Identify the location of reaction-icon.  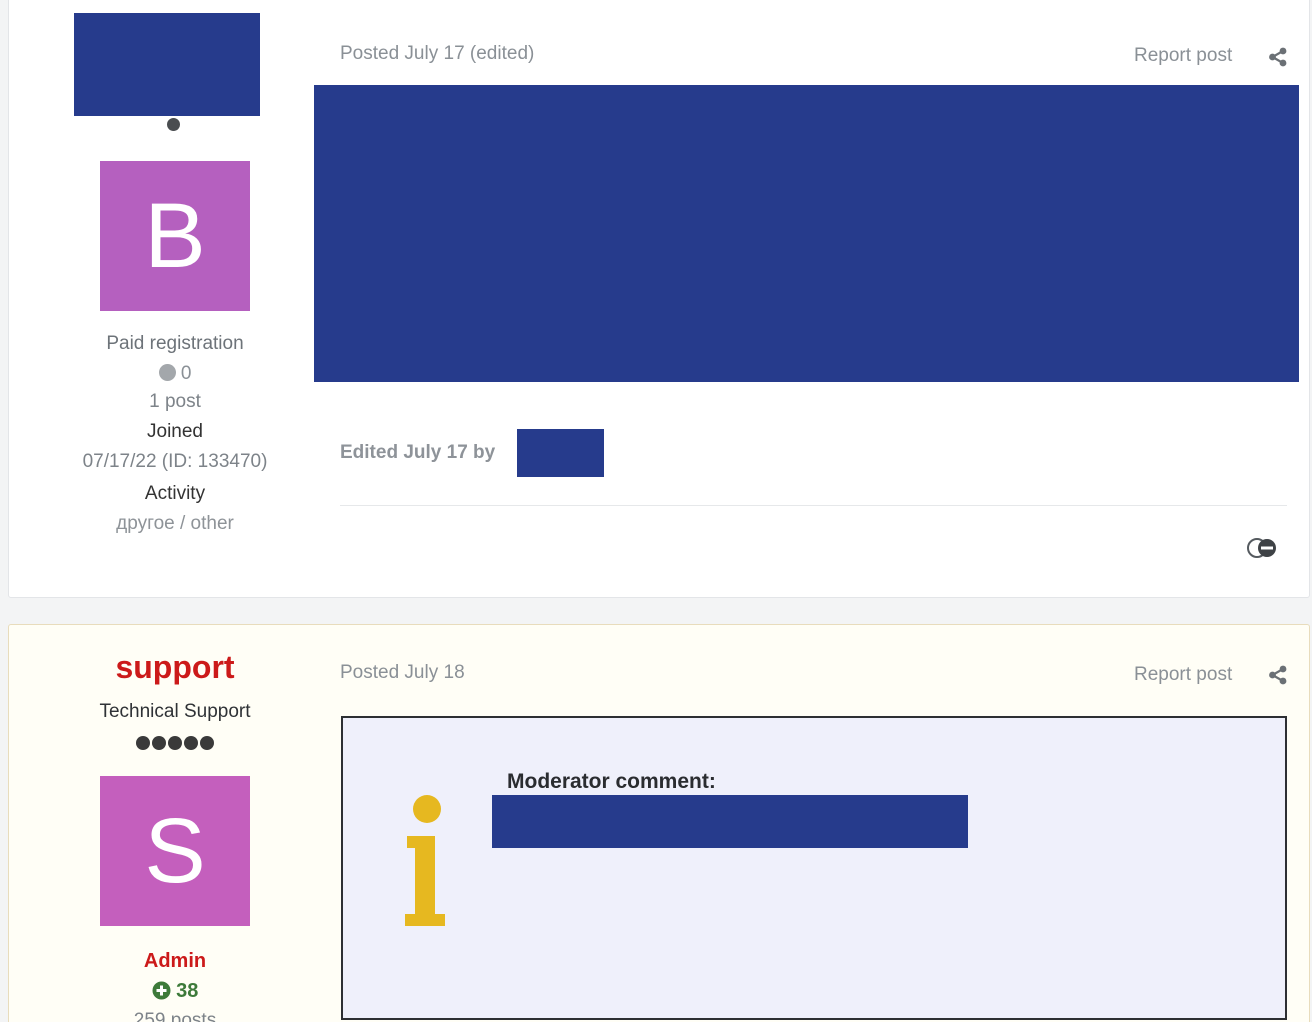
(1263, 548).